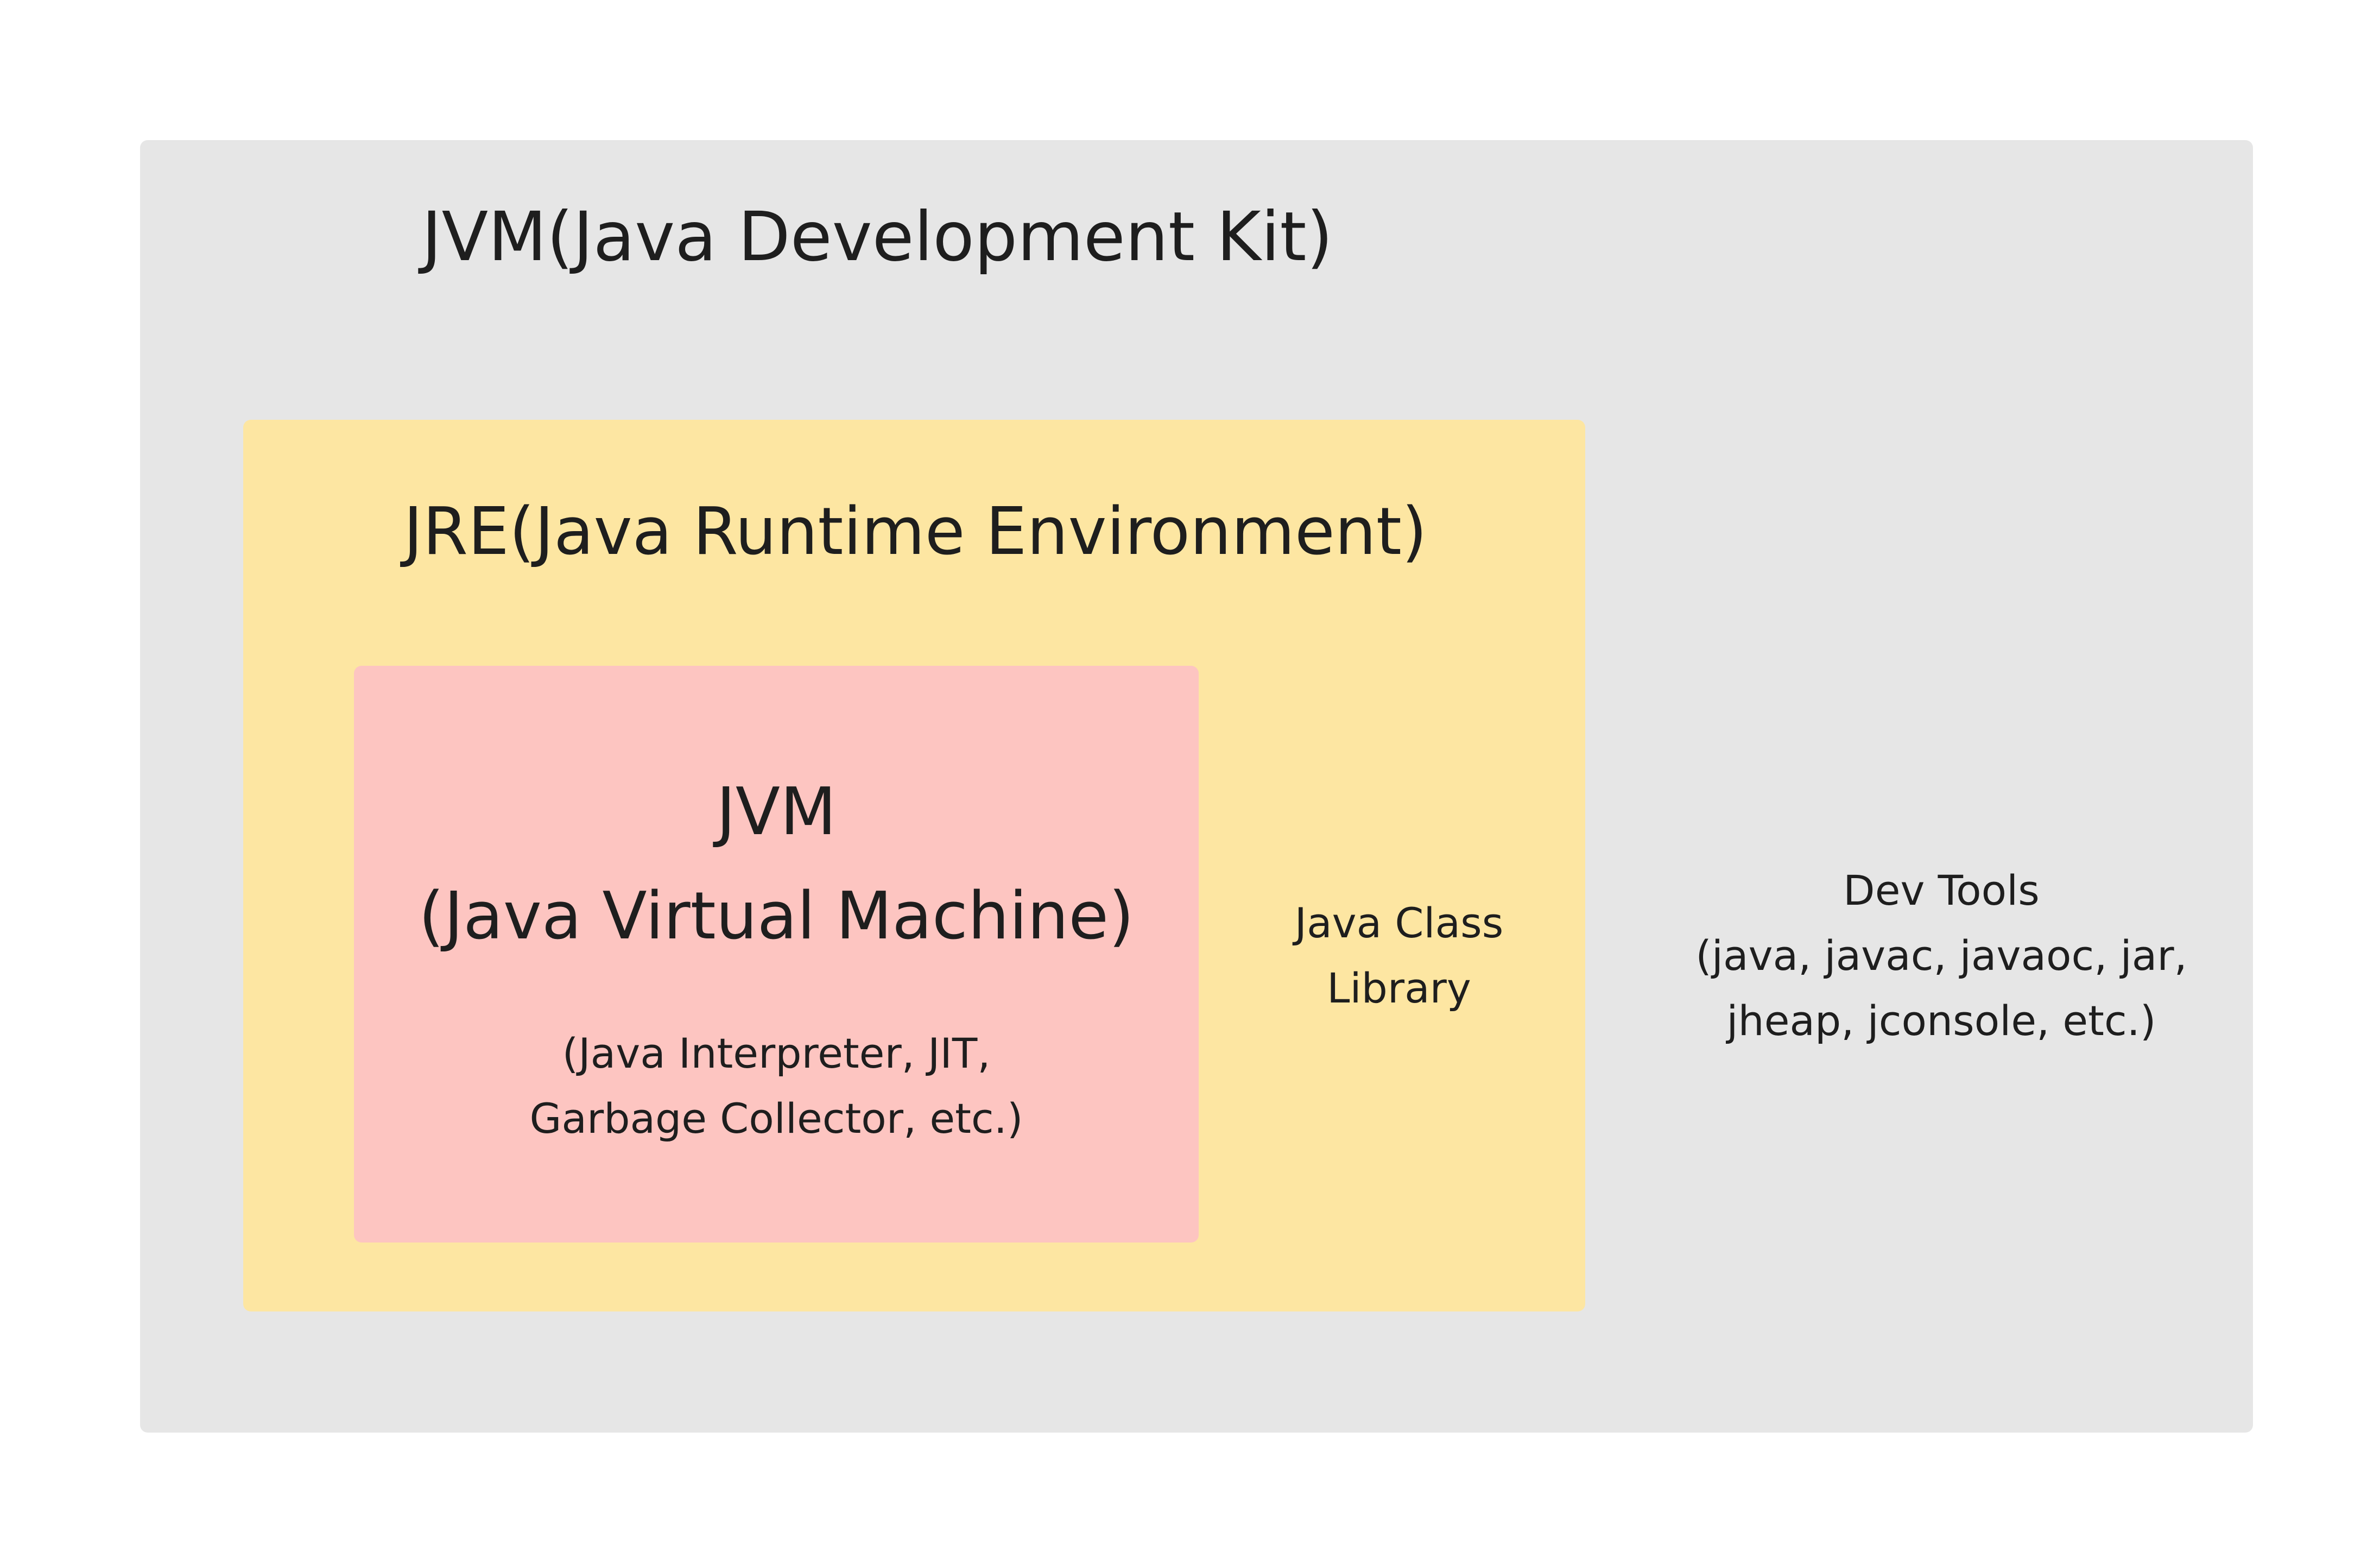 This screenshot has width=2380, height=1564. I want to click on jre-title: JRE(Java Runtime Environment), so click(915, 532).